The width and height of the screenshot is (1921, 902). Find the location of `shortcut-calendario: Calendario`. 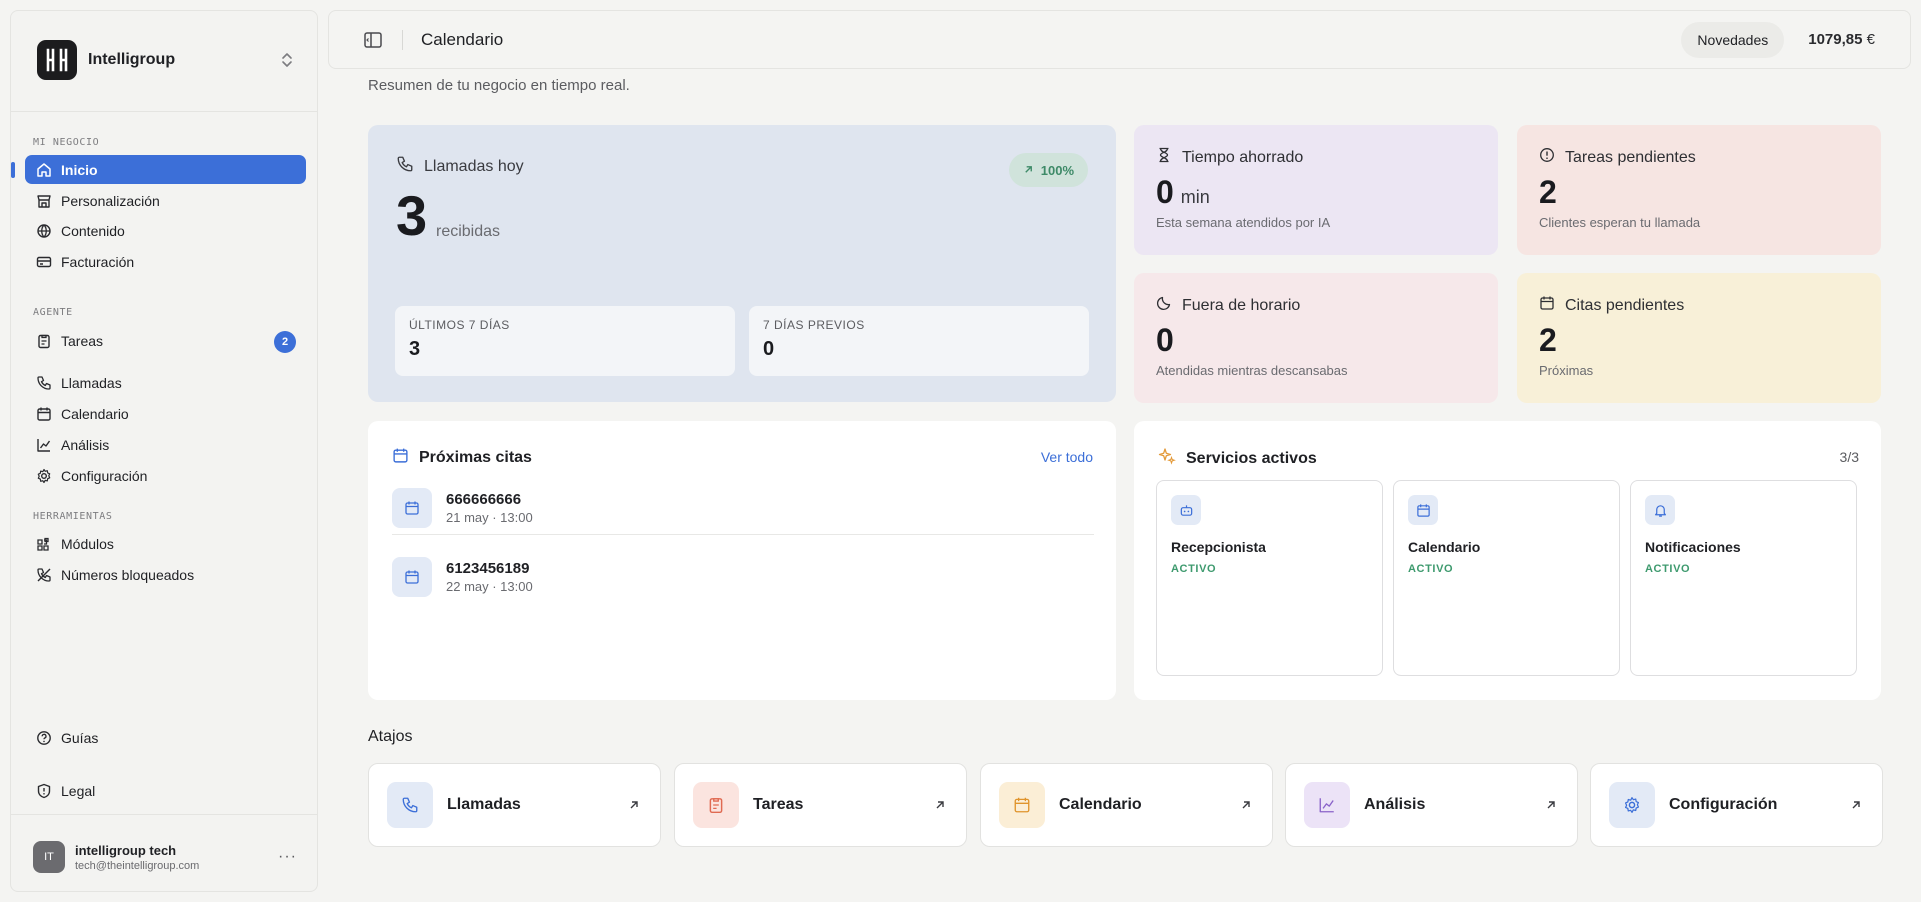

shortcut-calendario: Calendario is located at coordinates (1126, 805).